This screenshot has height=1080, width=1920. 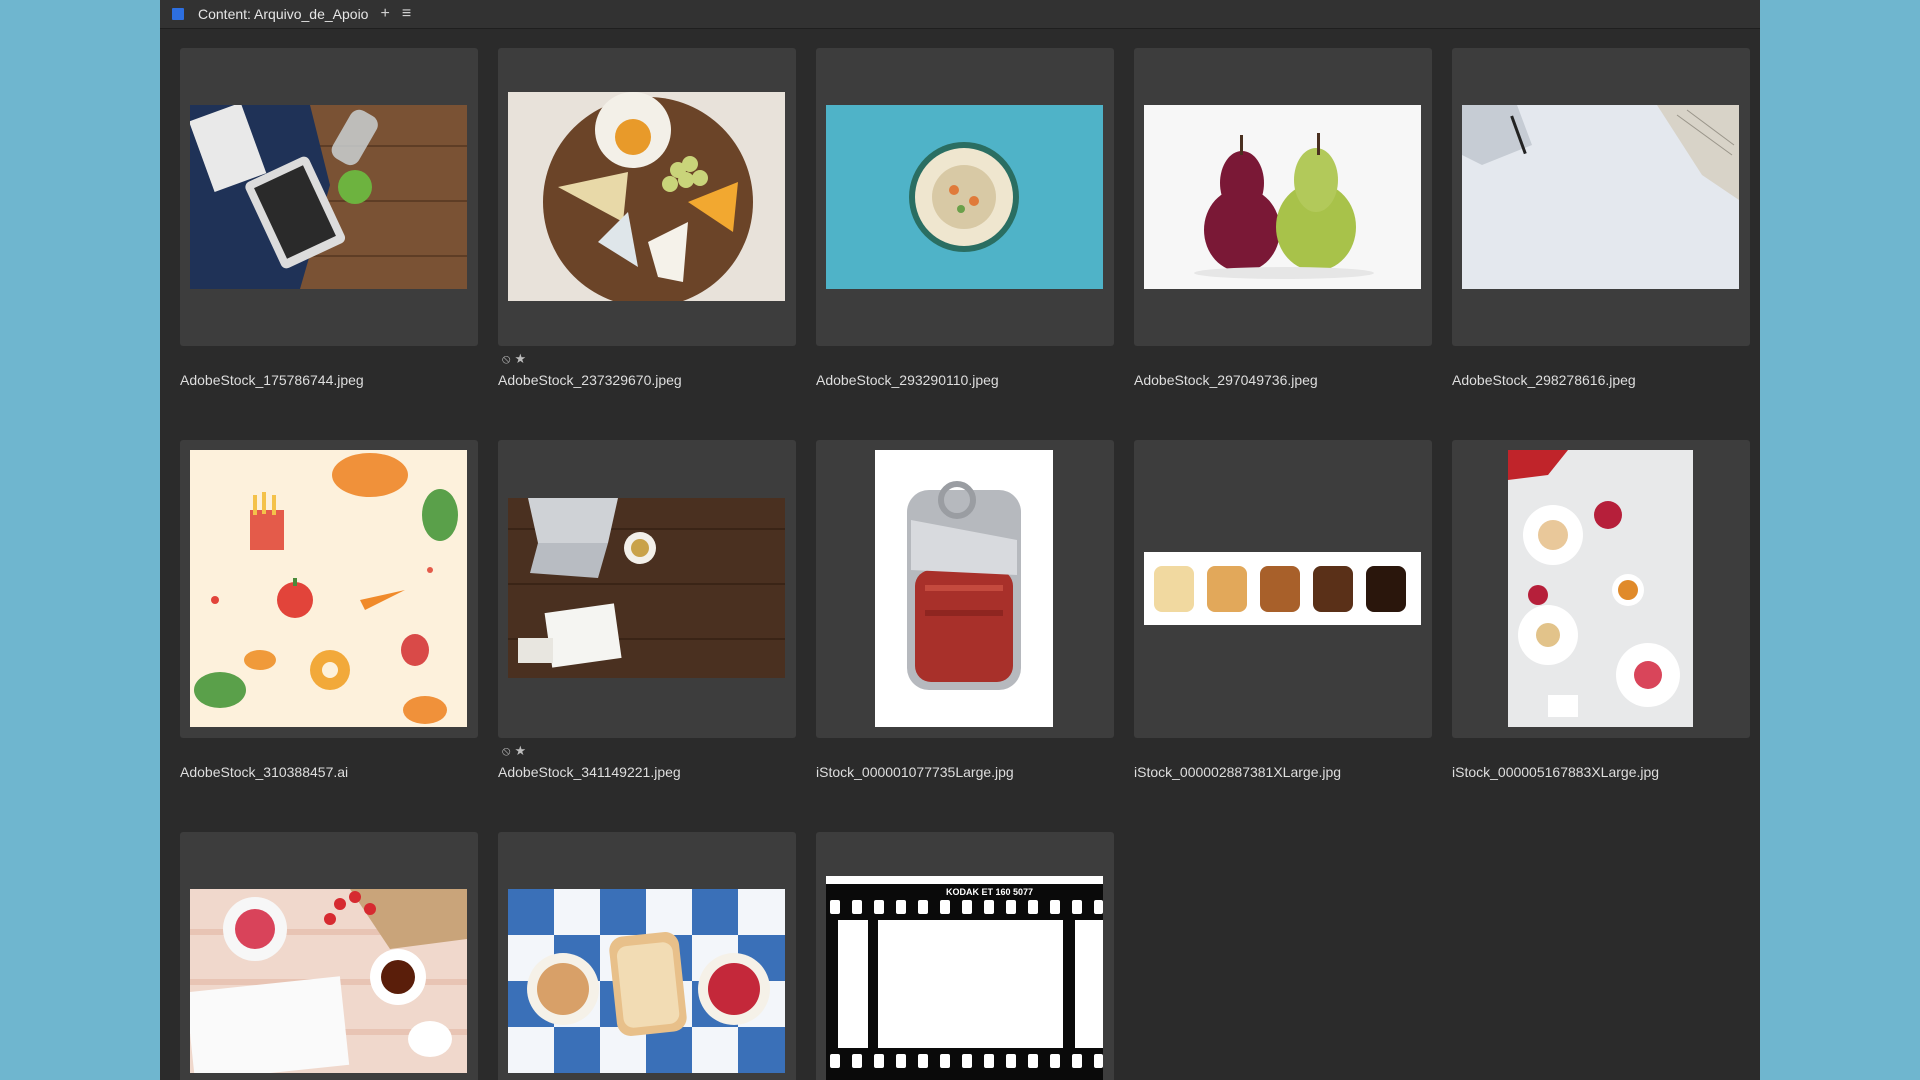 I want to click on thumbnail-card: KODAK ET 160 5077, so click(x=965, y=956).